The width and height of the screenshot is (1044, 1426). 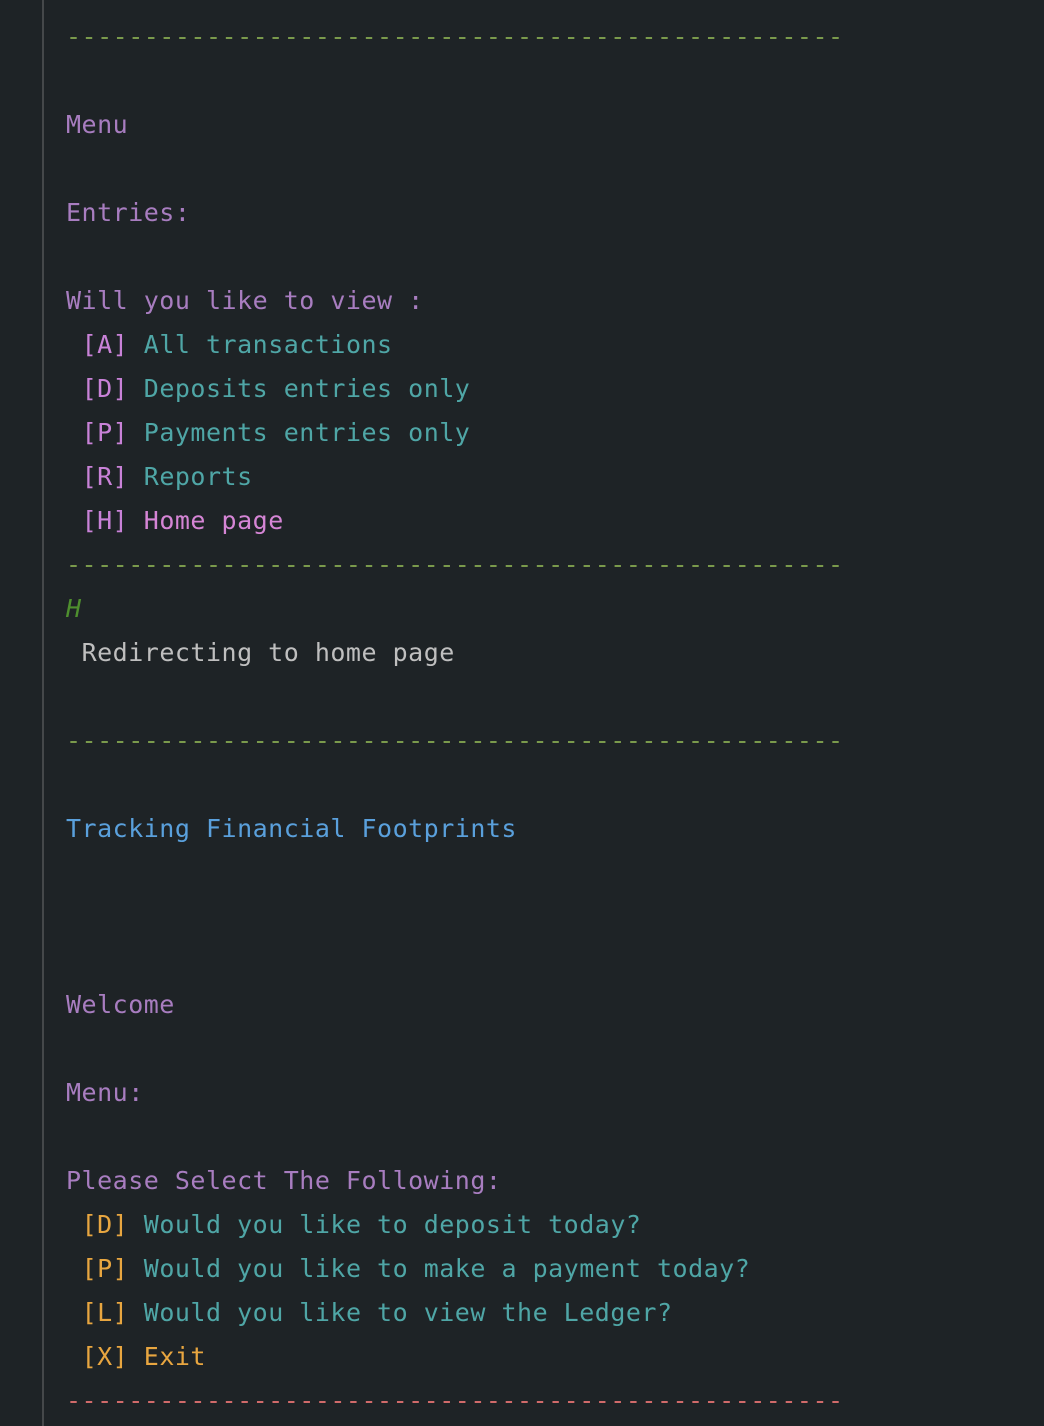 What do you see at coordinates (307, 388) in the screenshot?
I see `option-label: Deposits entries only` at bounding box center [307, 388].